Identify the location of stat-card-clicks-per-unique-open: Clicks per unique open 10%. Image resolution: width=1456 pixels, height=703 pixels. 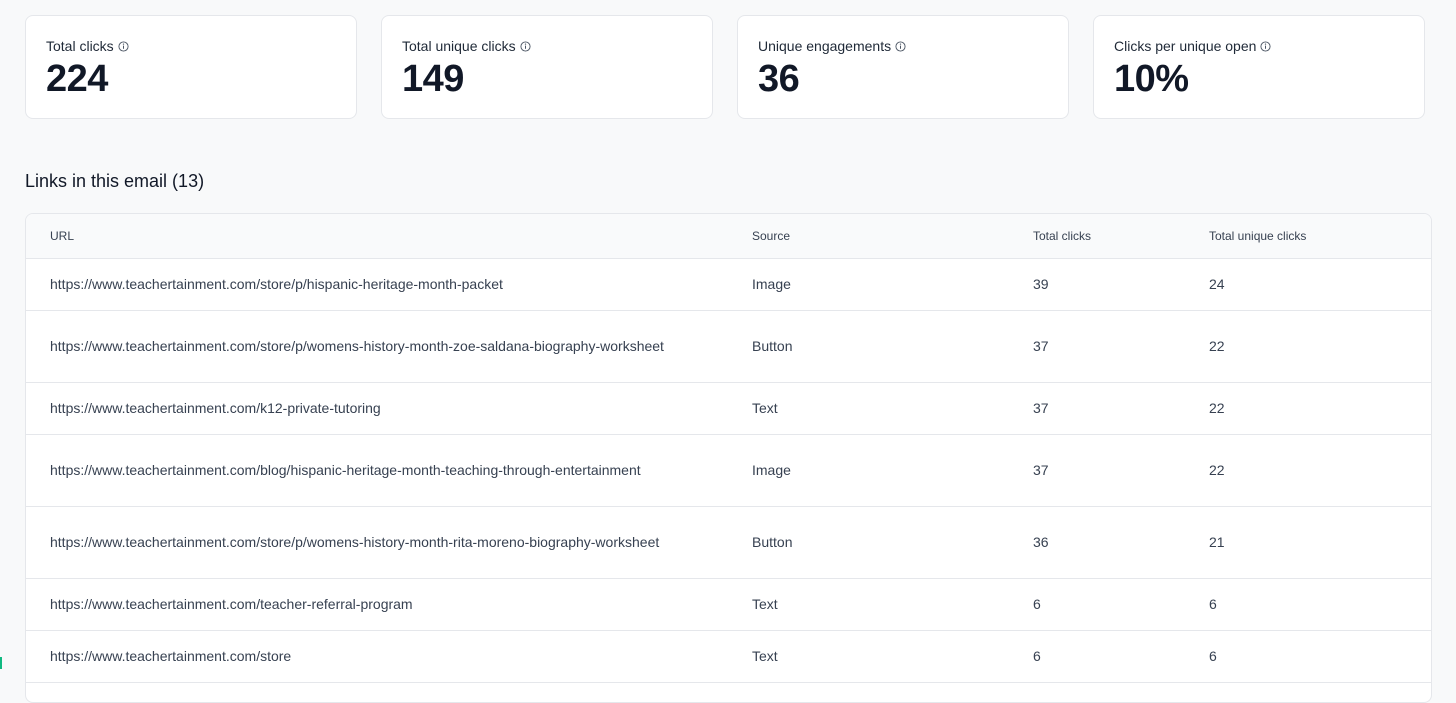
(1259, 67).